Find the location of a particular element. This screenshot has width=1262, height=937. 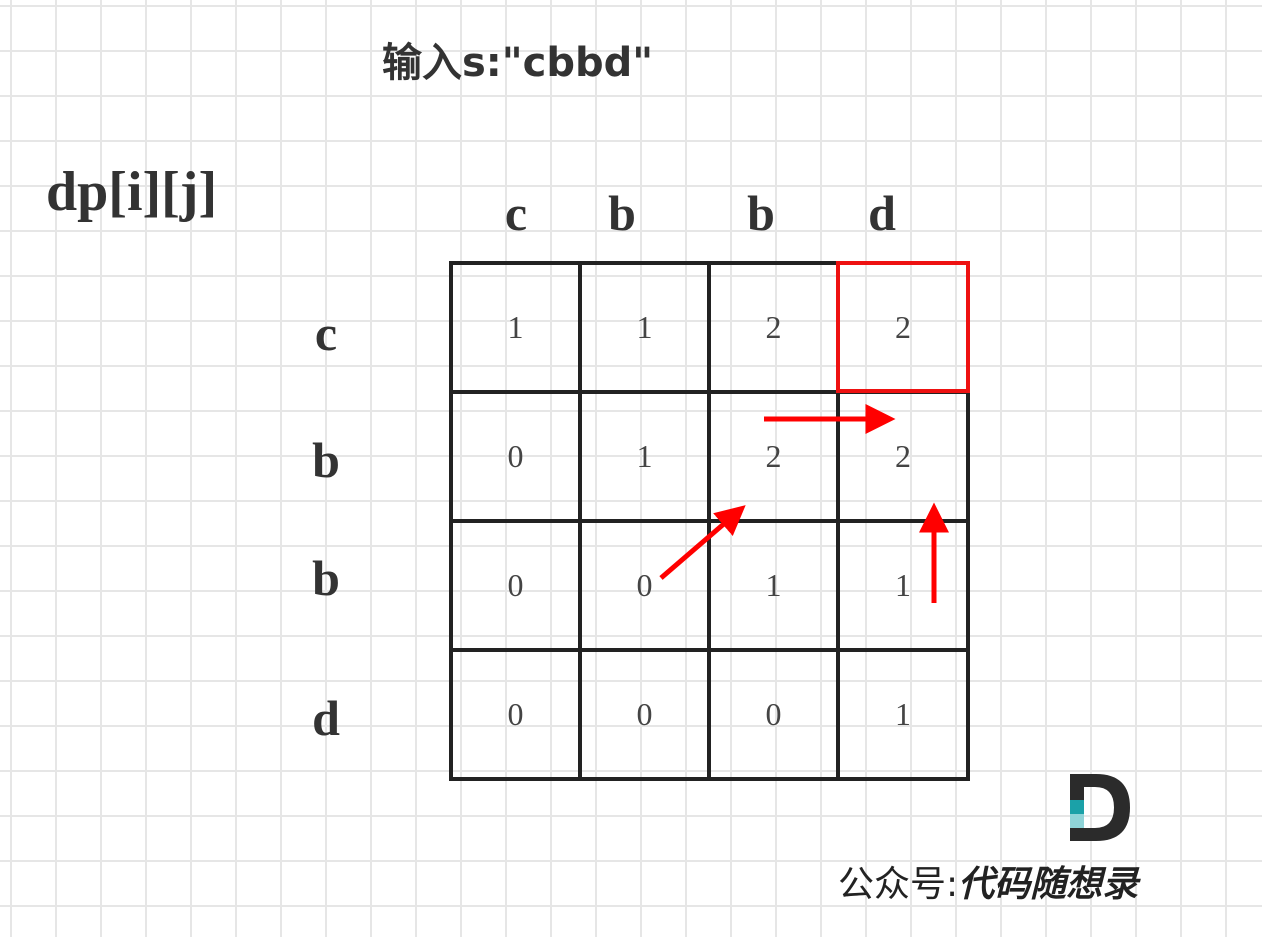

cell-2-2: 1 is located at coordinates (773, 585).